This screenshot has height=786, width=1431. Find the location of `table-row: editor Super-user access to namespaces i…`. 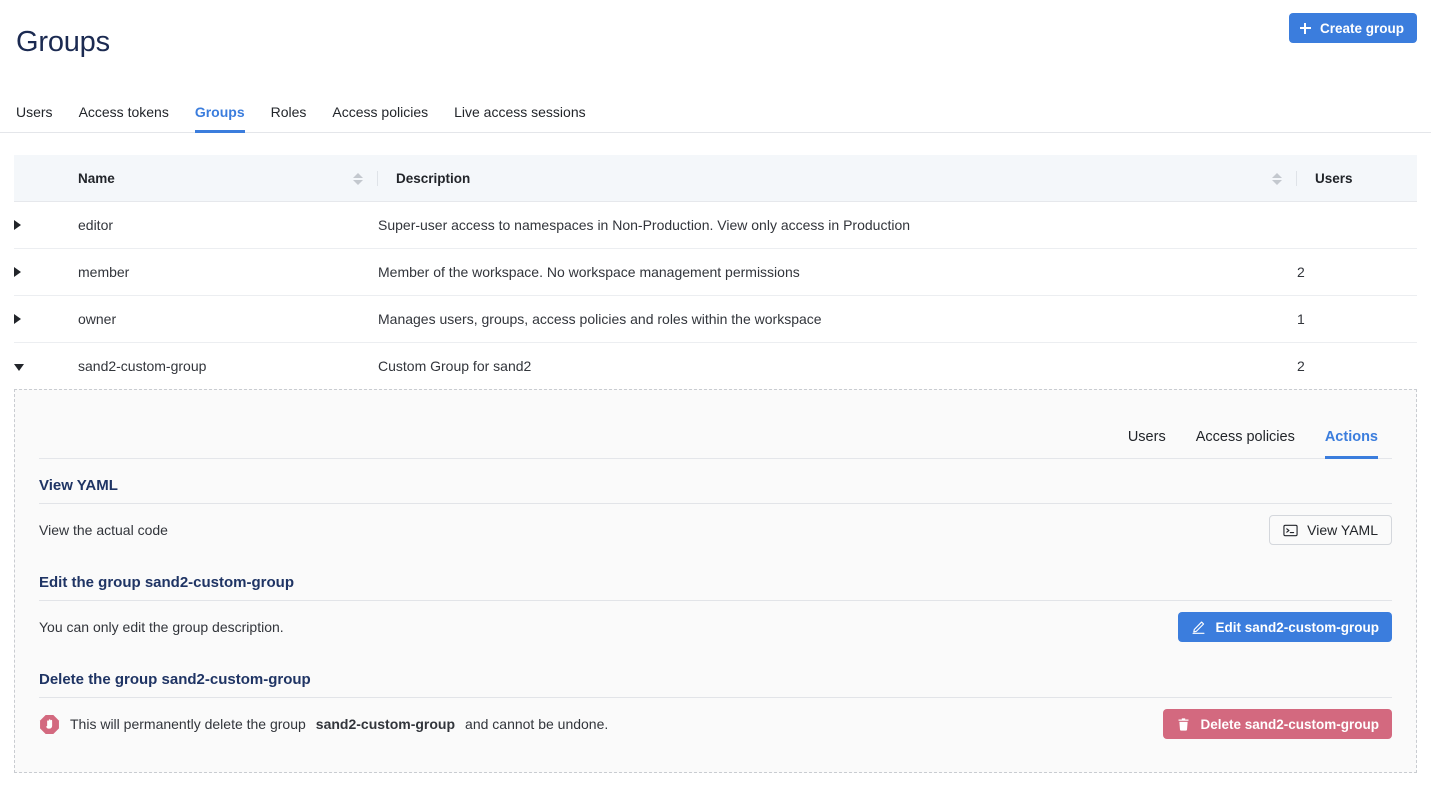

table-row: editor Super-user access to namespaces i… is located at coordinates (715, 225).